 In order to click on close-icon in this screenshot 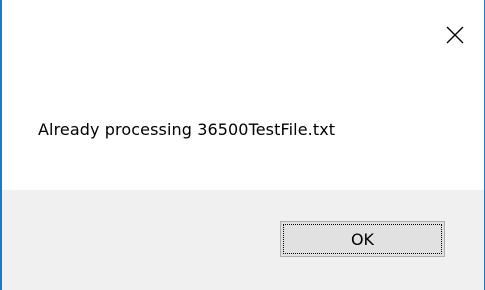, I will do `click(455, 35)`.